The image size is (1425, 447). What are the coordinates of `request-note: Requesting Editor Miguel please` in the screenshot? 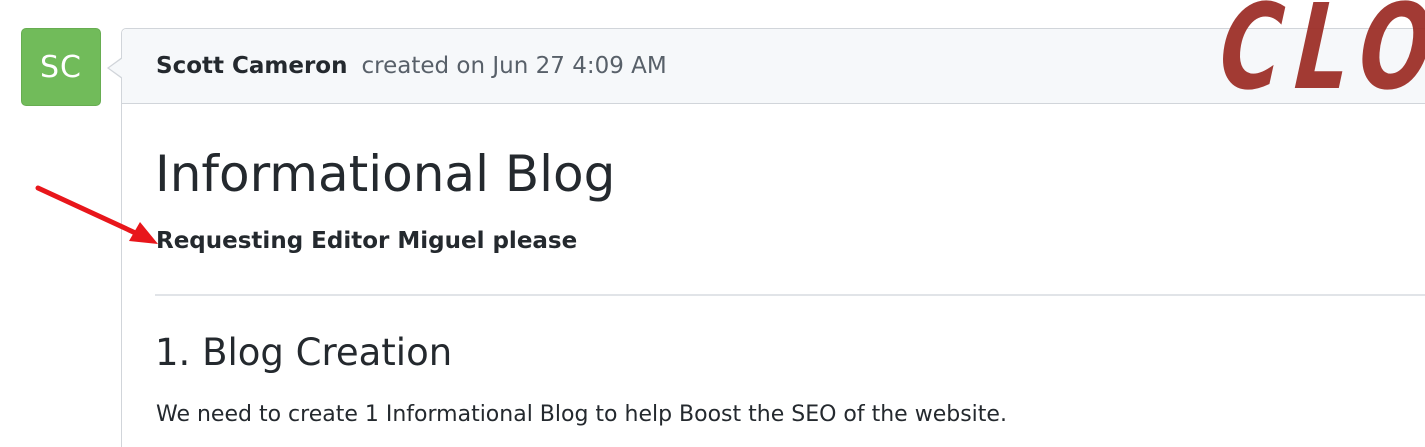 It's located at (367, 241).